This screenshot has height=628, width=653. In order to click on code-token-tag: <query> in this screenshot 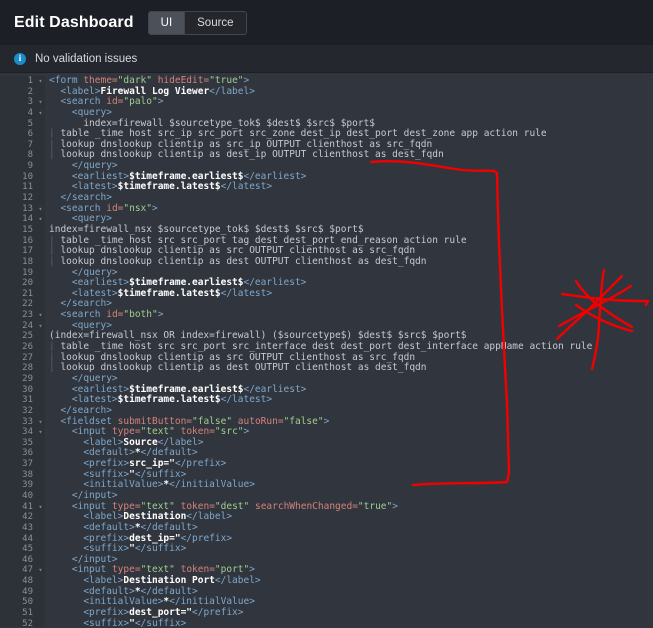, I will do `click(91, 112)`.